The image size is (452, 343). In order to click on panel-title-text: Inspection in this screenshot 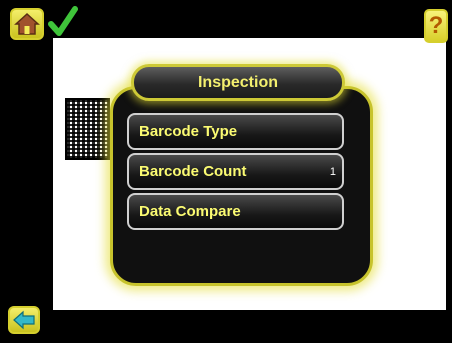, I will do `click(237, 82)`.